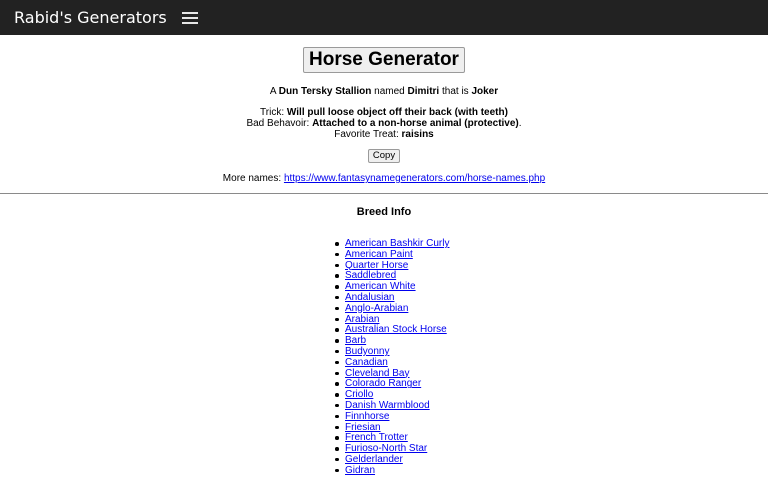 The width and height of the screenshot is (768, 480). I want to click on breed-link: Barb, so click(355, 340).